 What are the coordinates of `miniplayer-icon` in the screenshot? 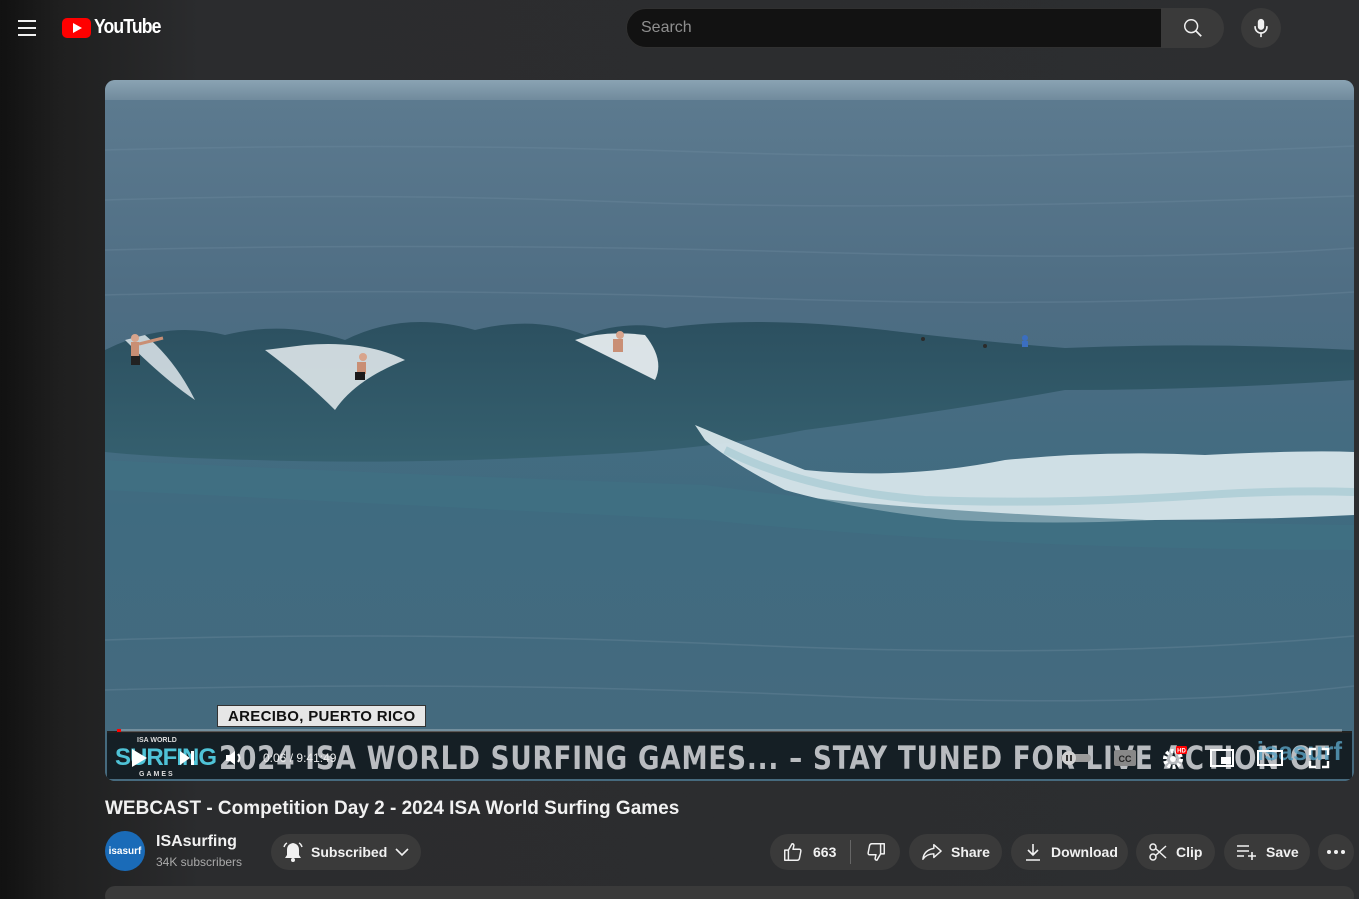 It's located at (1222, 758).